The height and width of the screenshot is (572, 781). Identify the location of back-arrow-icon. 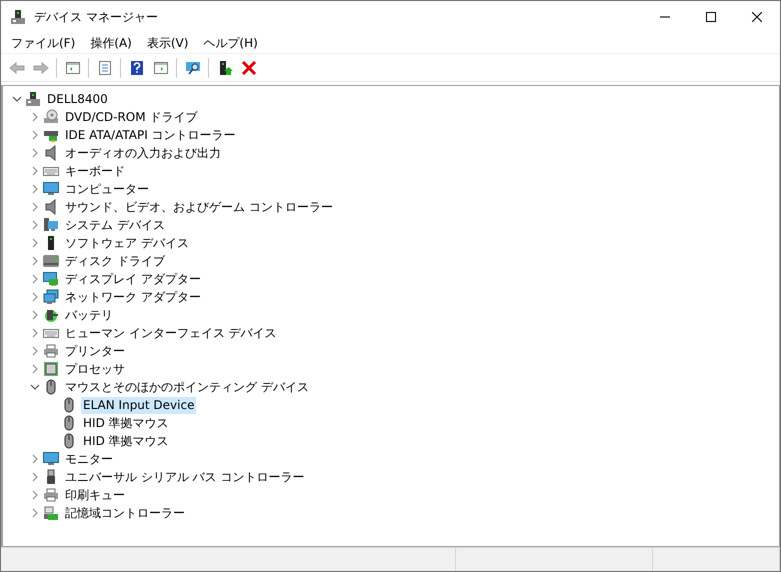
(16, 68).